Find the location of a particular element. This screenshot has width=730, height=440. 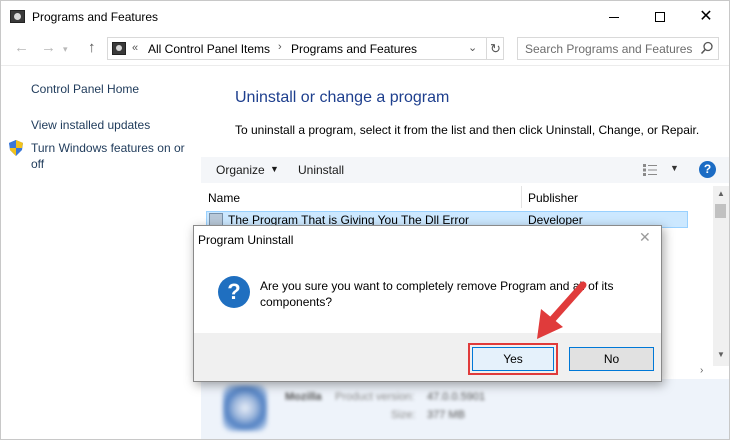

recent-locations-chevron-icon: ▾ is located at coordinates (65, 49).